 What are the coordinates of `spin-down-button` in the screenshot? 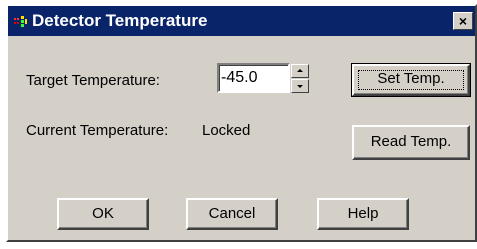 It's located at (300, 86).